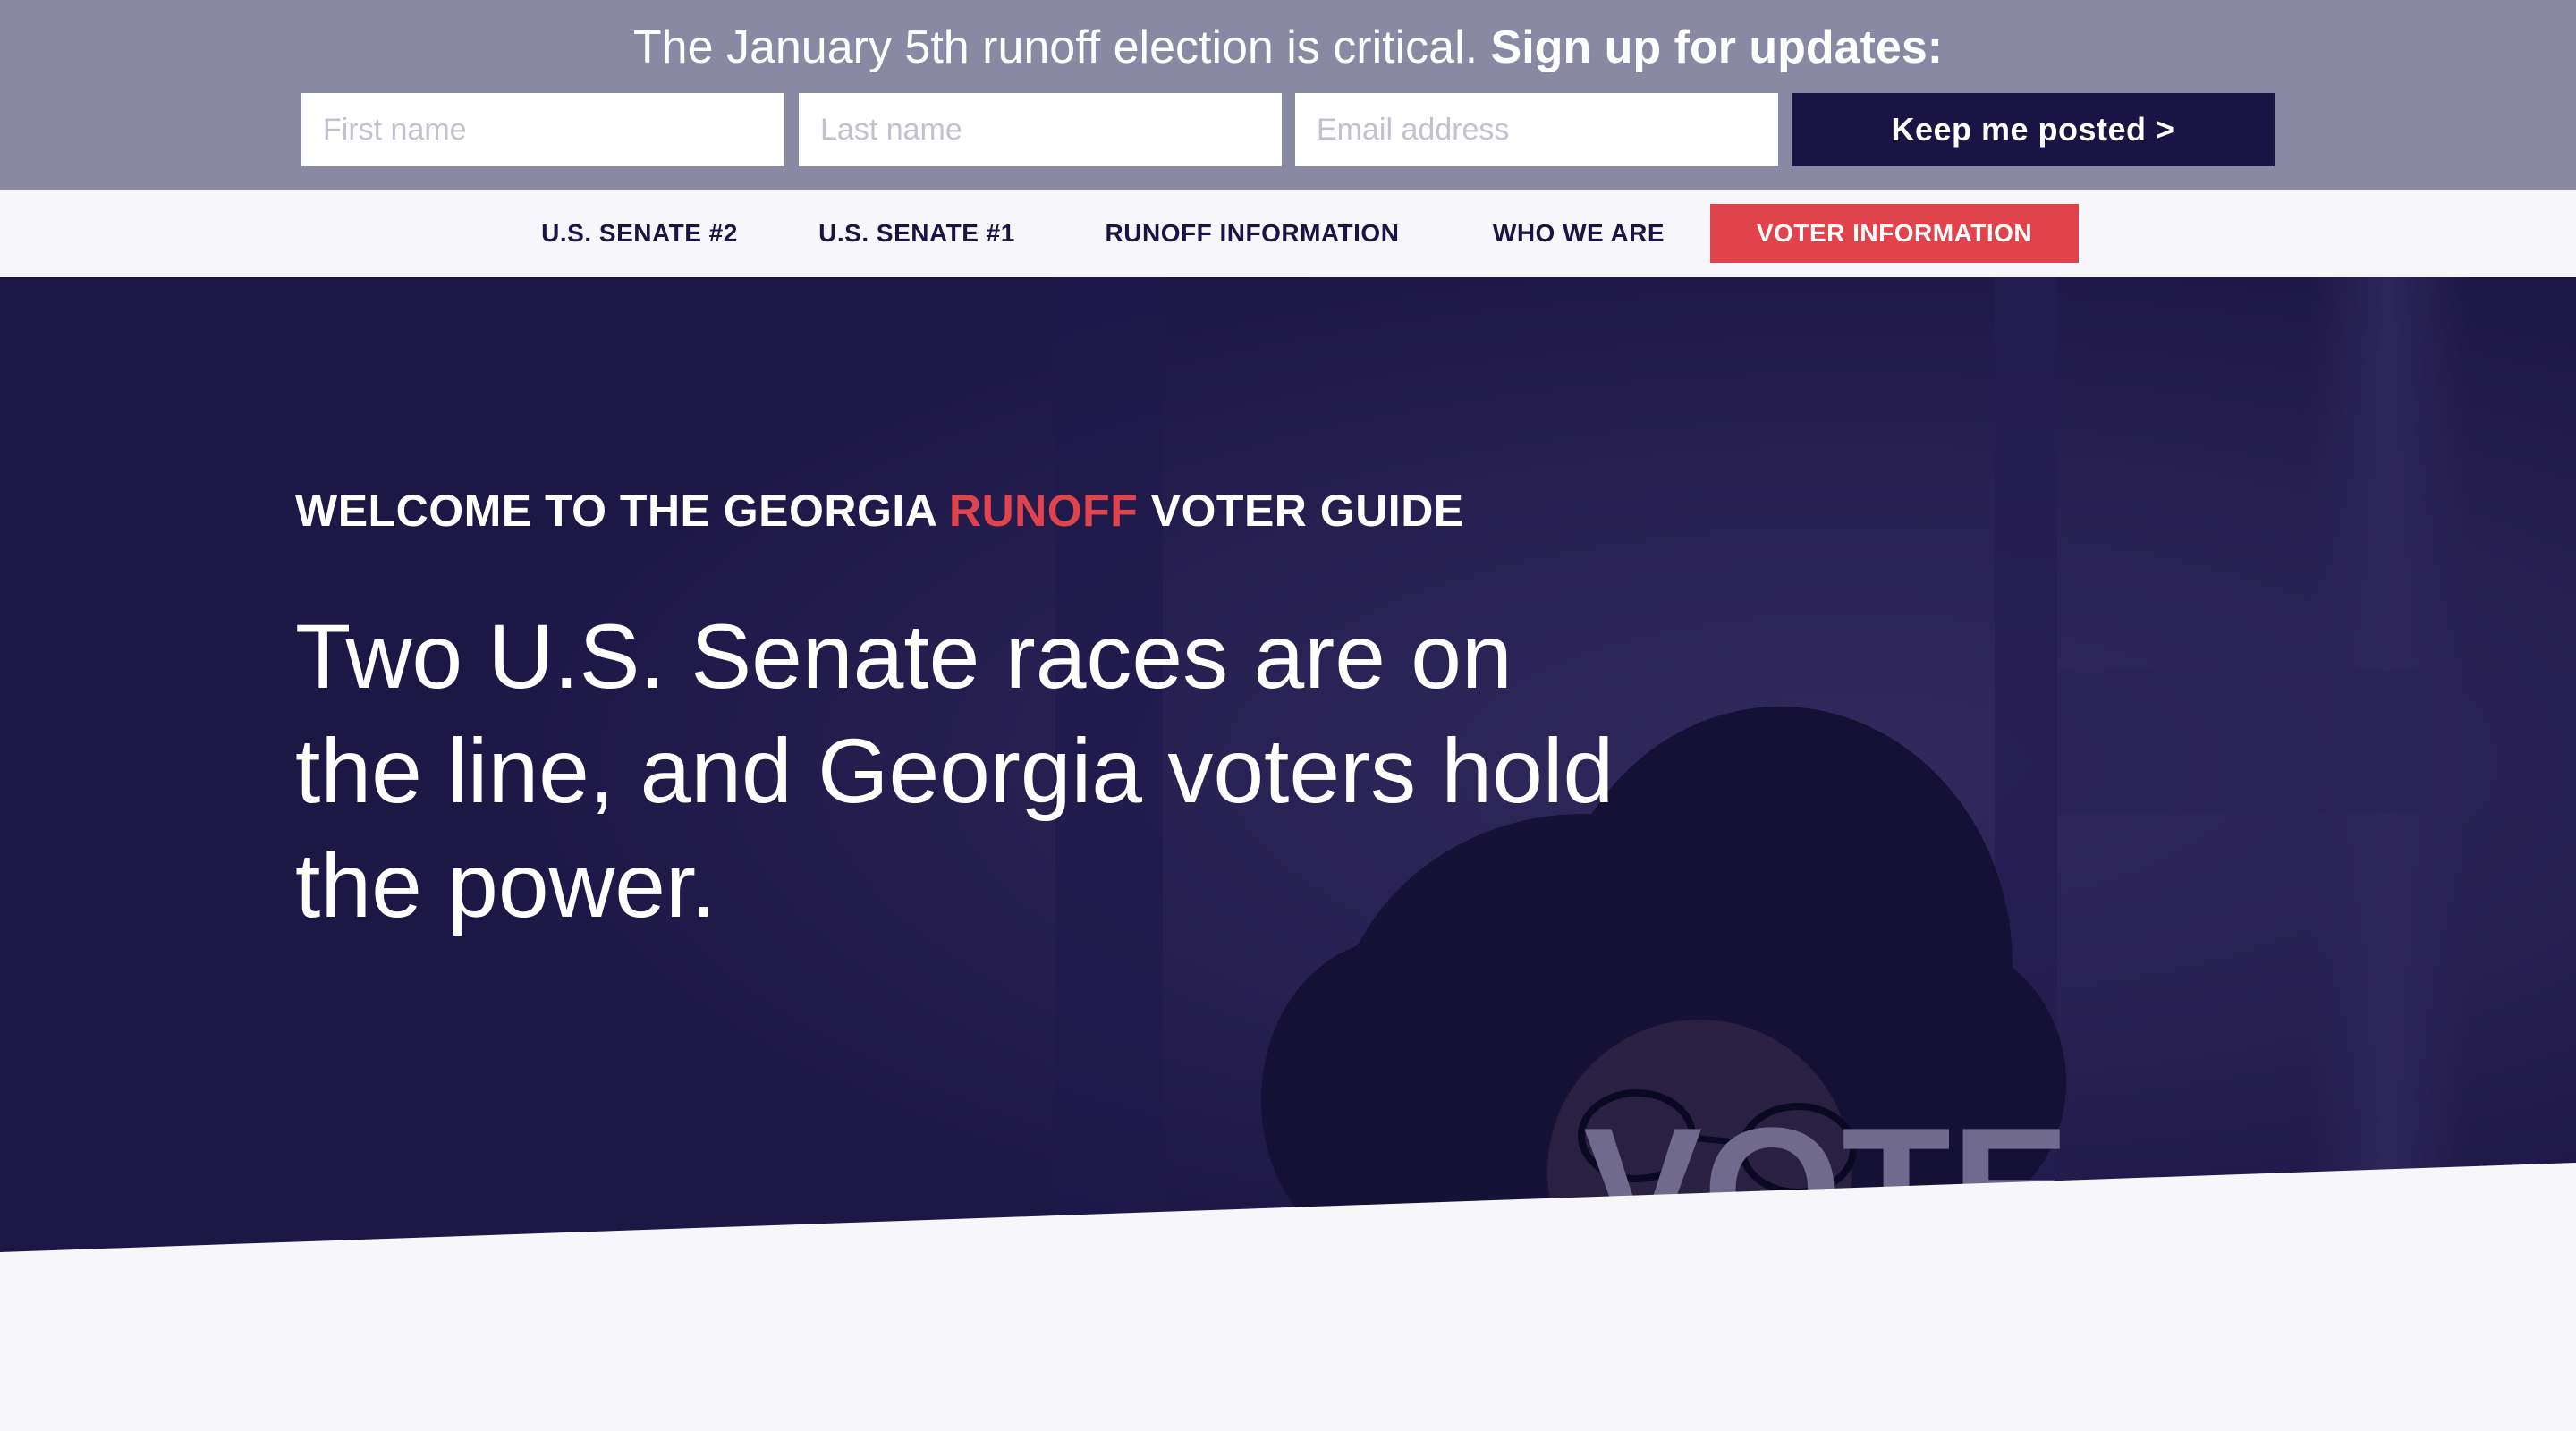  What do you see at coordinates (917, 234) in the screenshot?
I see `nav-item-senate-1: U.S. SENATE #1` at bounding box center [917, 234].